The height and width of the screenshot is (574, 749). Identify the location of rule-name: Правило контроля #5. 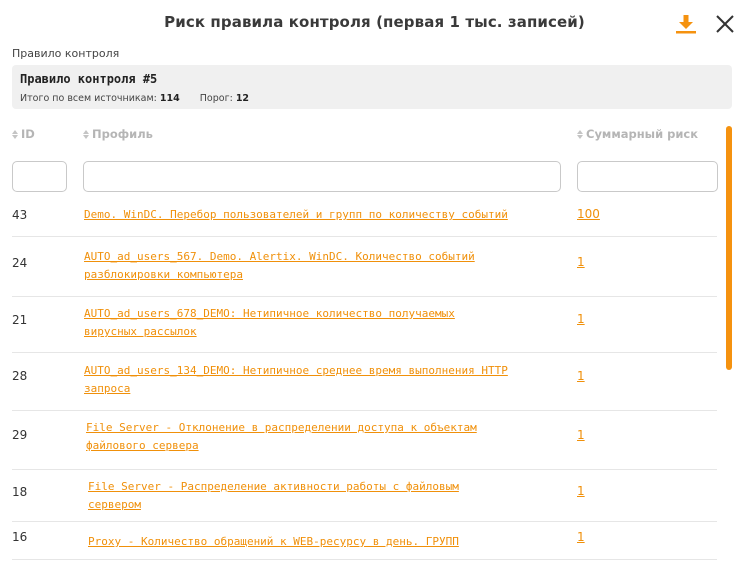
(89, 79).